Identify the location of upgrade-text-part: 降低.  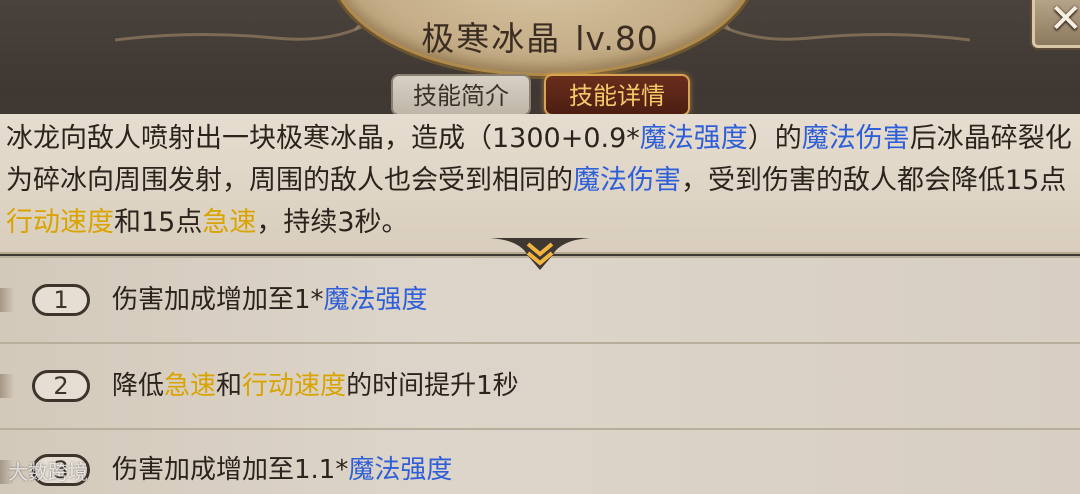
(138, 386).